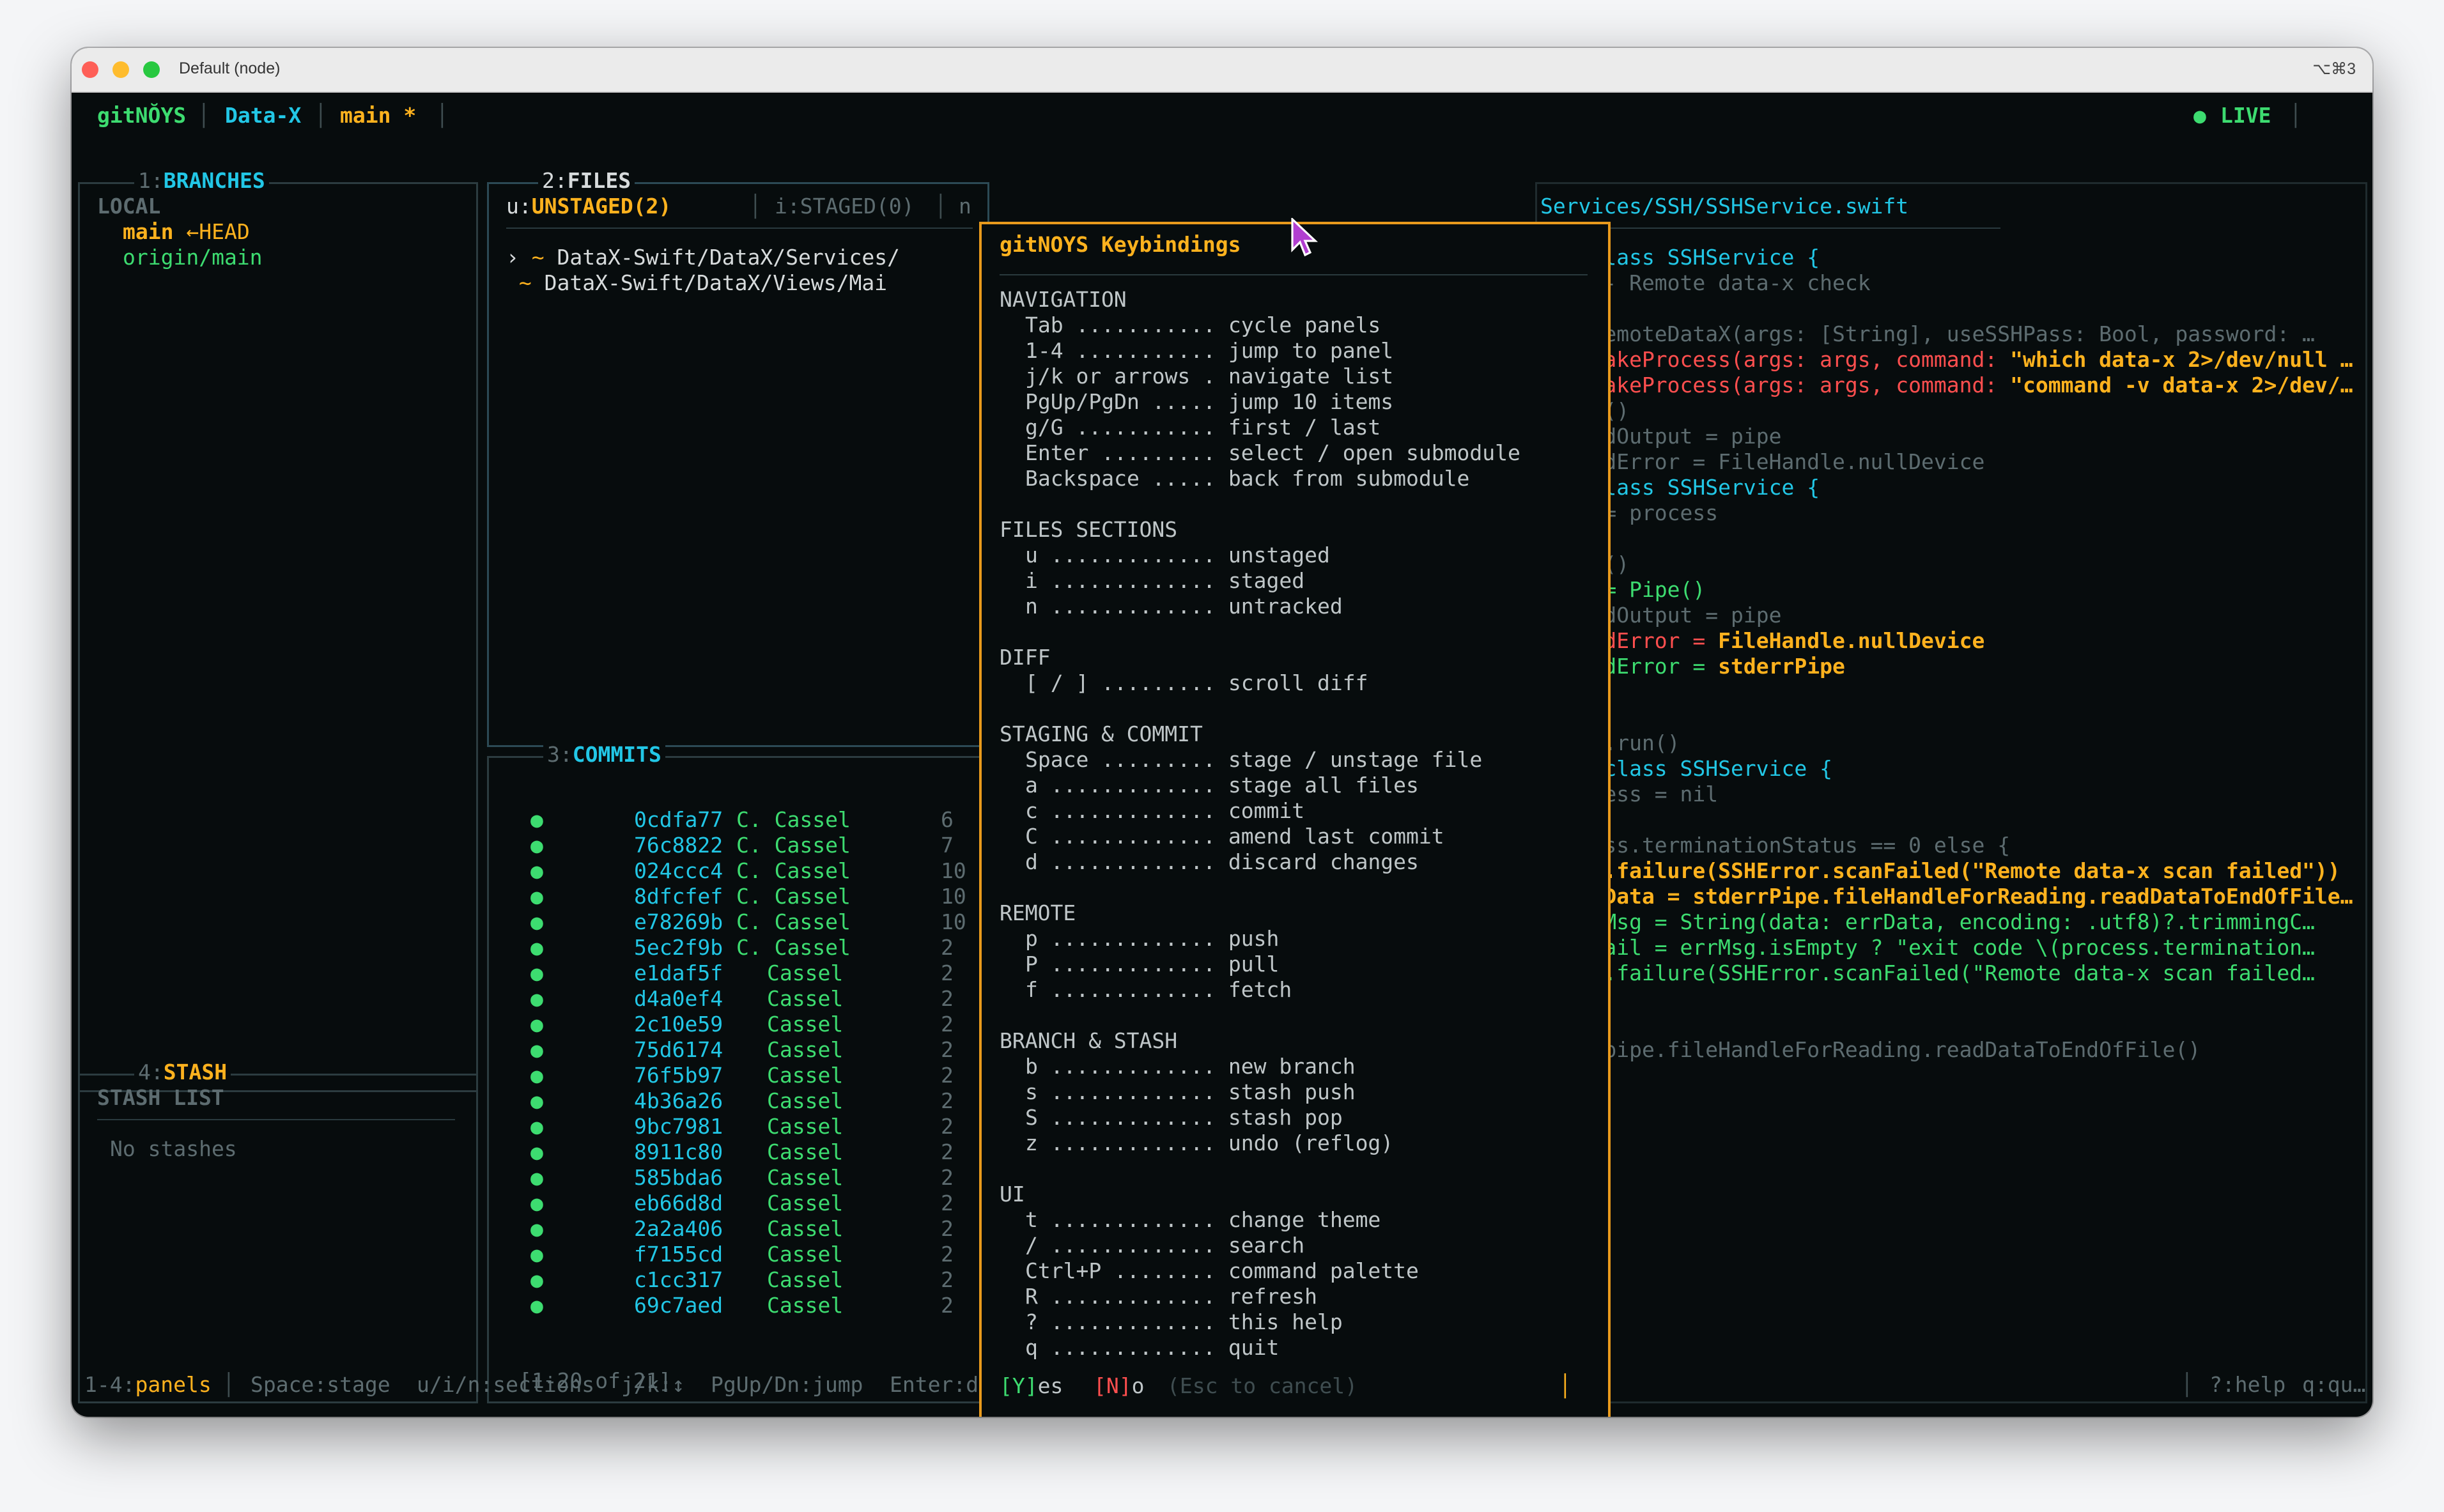  I want to click on keybinding-row: Ctrl+P ........ command palette, so click(1222, 1271).